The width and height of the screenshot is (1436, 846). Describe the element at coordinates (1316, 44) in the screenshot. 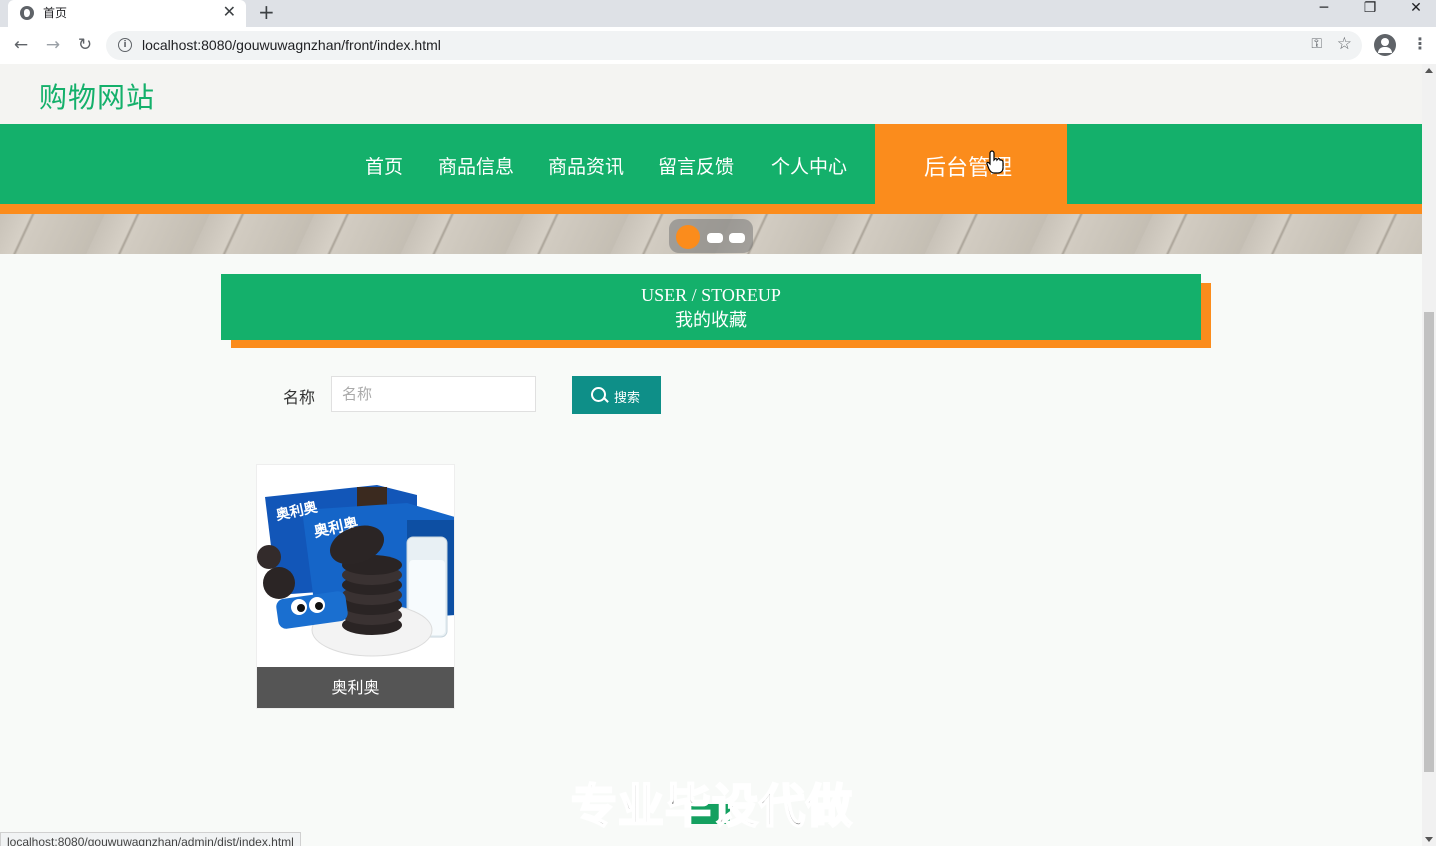

I see `key-icon: ⚿` at that location.